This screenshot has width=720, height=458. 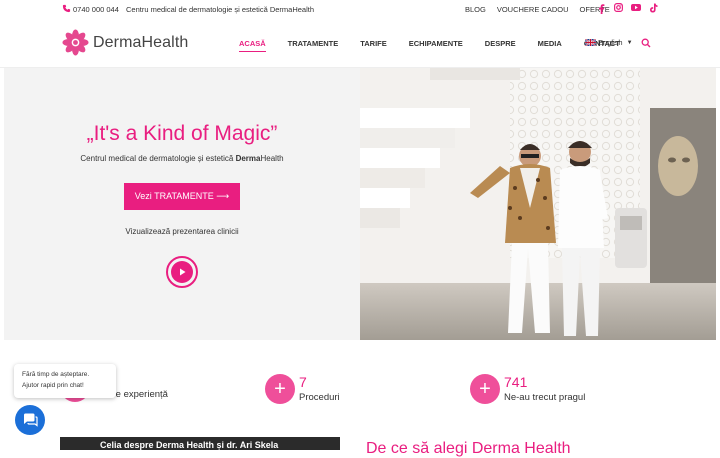 I want to click on phone-number: 0740 000 044, so click(x=96, y=9).